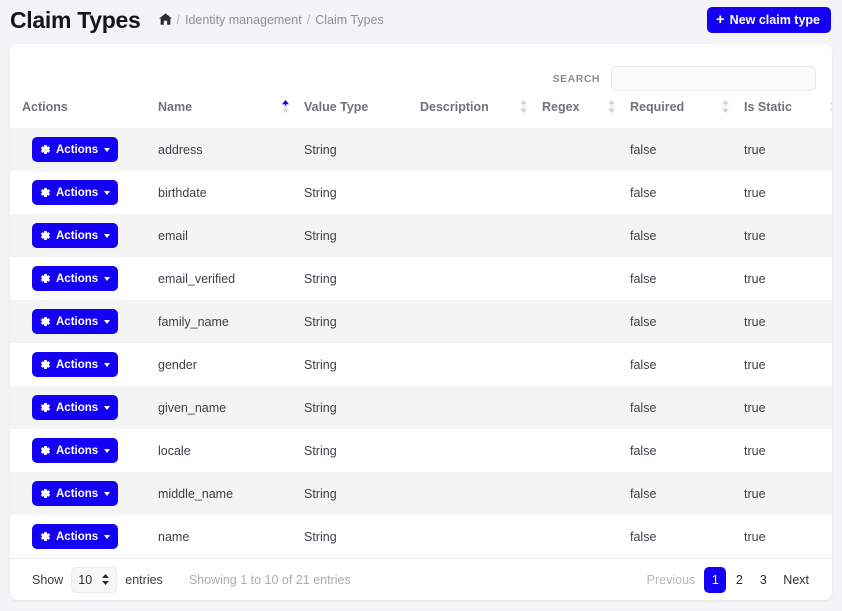 Image resolution: width=842 pixels, height=611 pixels. I want to click on breadcrumb-item-claim-types: Claim Types, so click(349, 20).